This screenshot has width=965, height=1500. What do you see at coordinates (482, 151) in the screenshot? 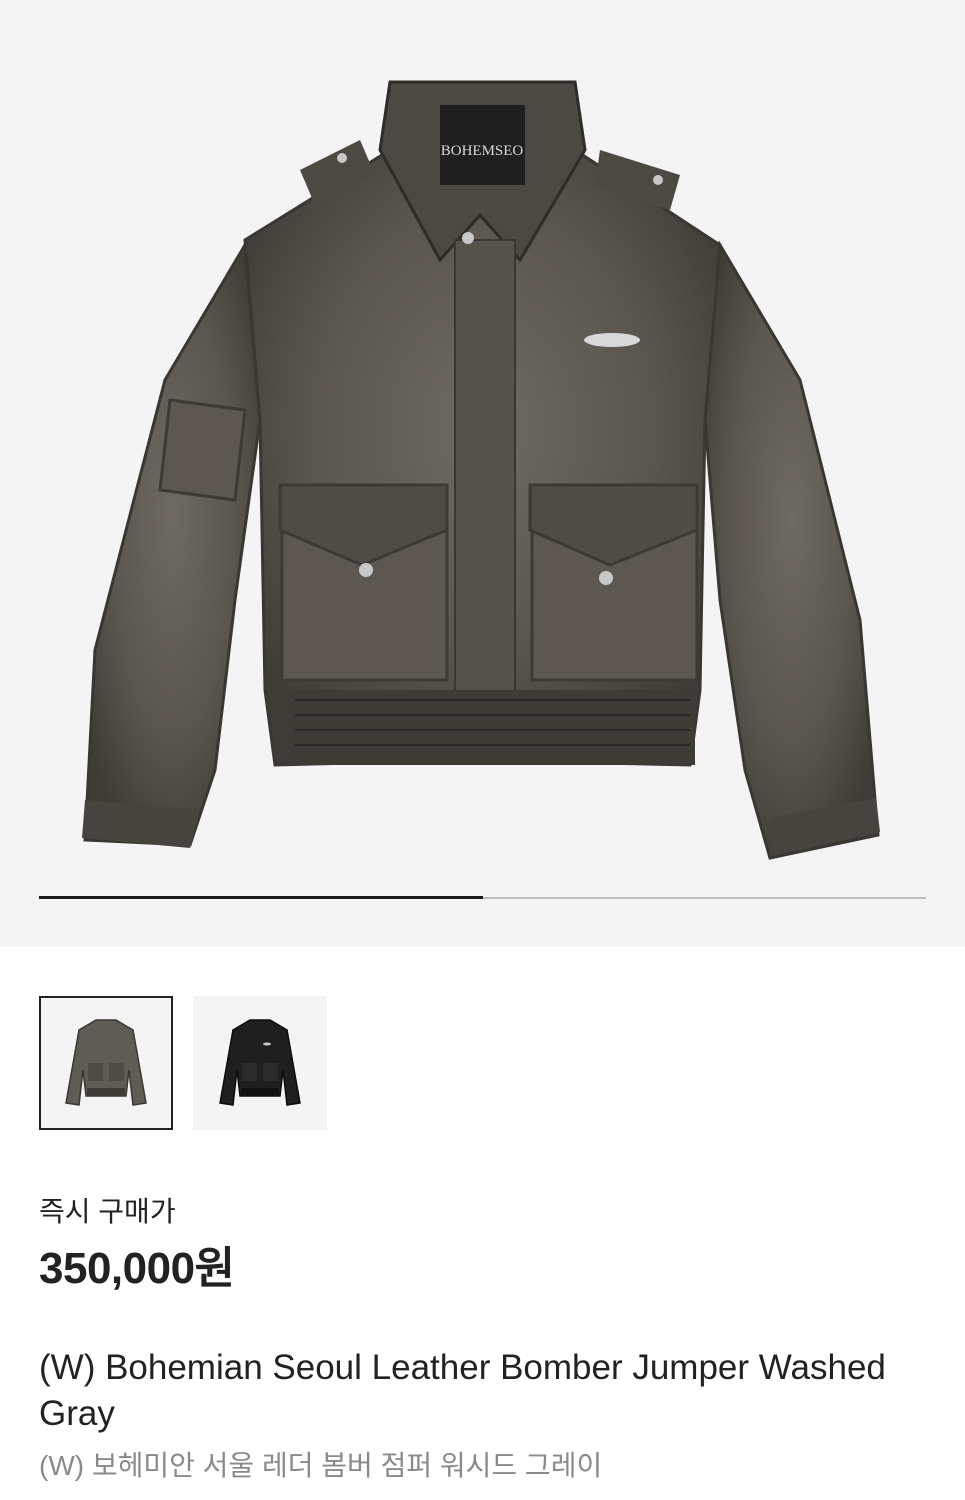
I see `brand-tag: BOHEMSEO` at bounding box center [482, 151].